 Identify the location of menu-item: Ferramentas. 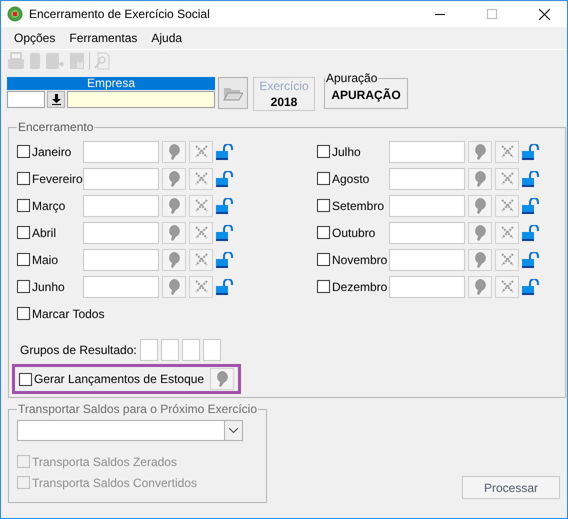
(103, 38).